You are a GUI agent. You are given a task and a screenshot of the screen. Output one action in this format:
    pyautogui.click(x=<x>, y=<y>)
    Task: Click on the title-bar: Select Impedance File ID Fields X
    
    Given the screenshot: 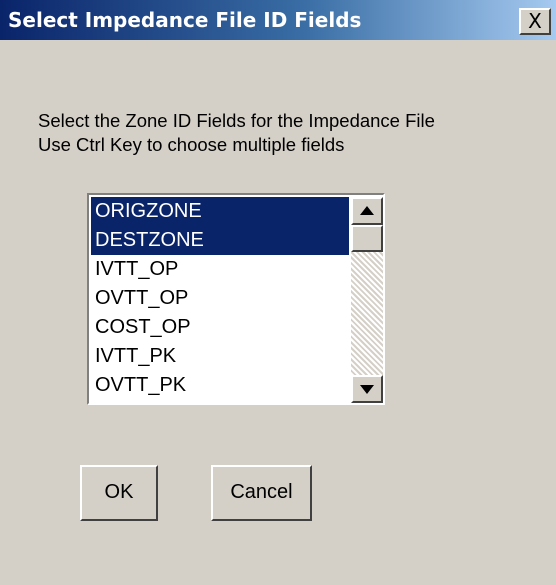 What is the action you would take?
    pyautogui.click(x=278, y=20)
    